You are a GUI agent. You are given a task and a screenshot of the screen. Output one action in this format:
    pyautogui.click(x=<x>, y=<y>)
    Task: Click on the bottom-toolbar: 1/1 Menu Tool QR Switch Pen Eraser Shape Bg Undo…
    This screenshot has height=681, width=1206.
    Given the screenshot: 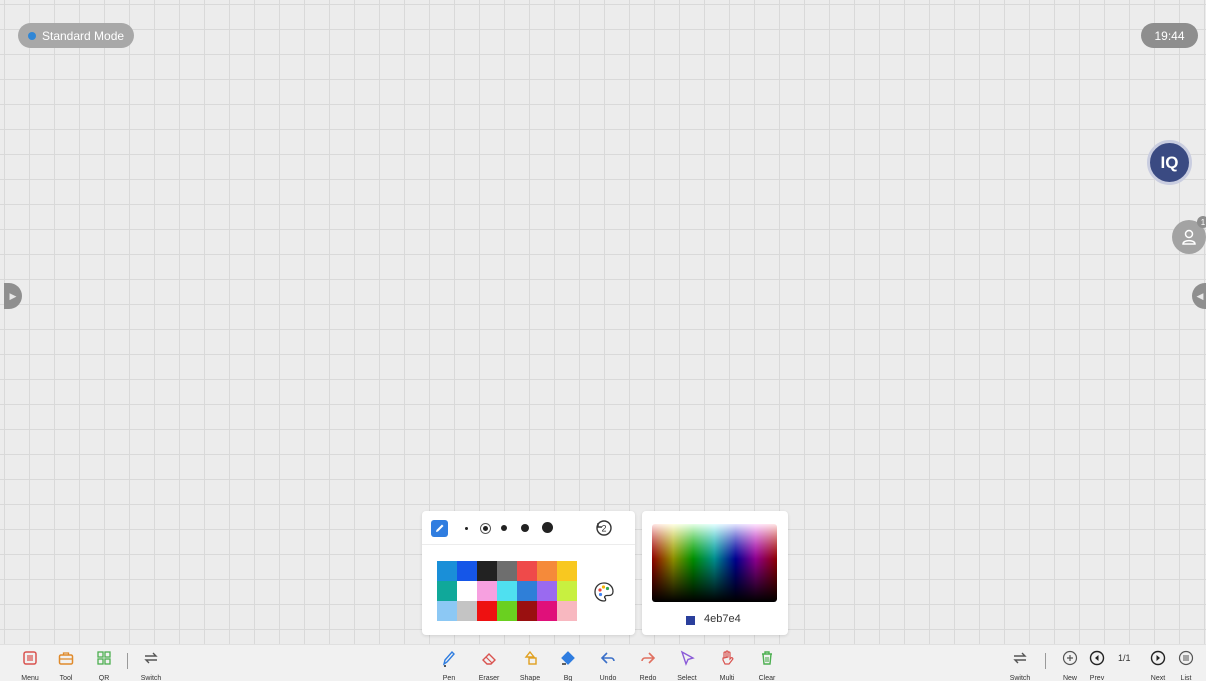 What is the action you would take?
    pyautogui.click(x=603, y=662)
    